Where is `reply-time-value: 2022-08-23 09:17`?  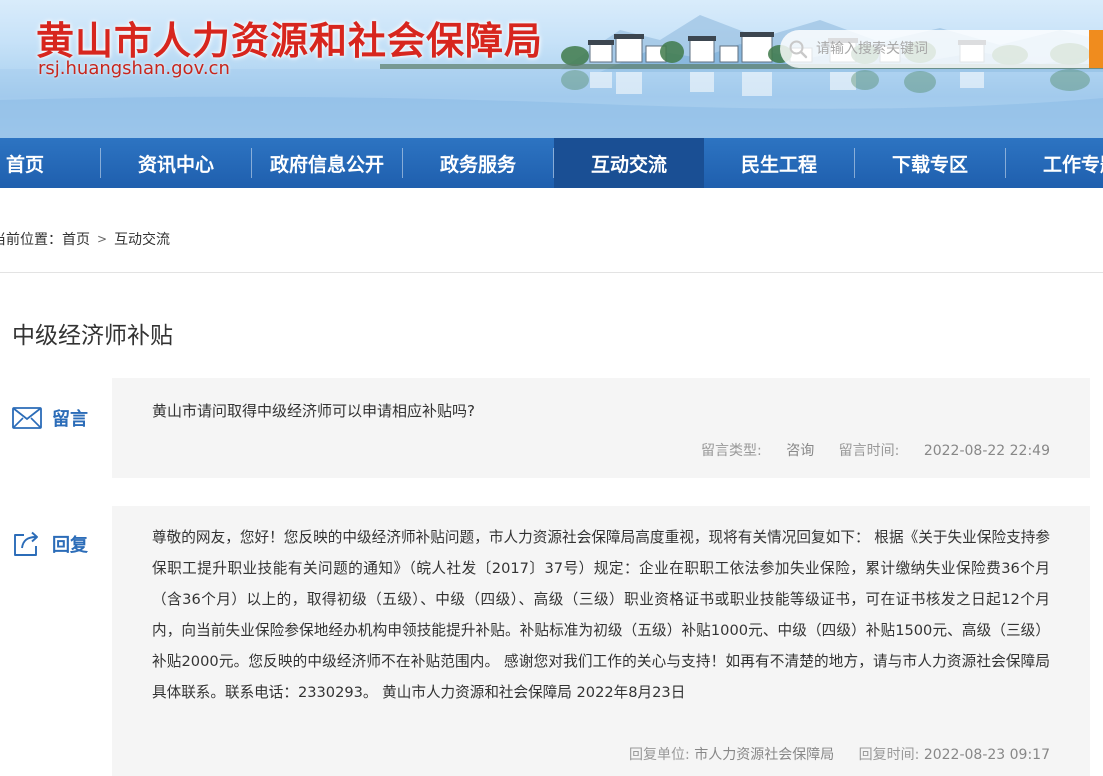
reply-time-value: 2022-08-23 09:17 is located at coordinates (986, 755).